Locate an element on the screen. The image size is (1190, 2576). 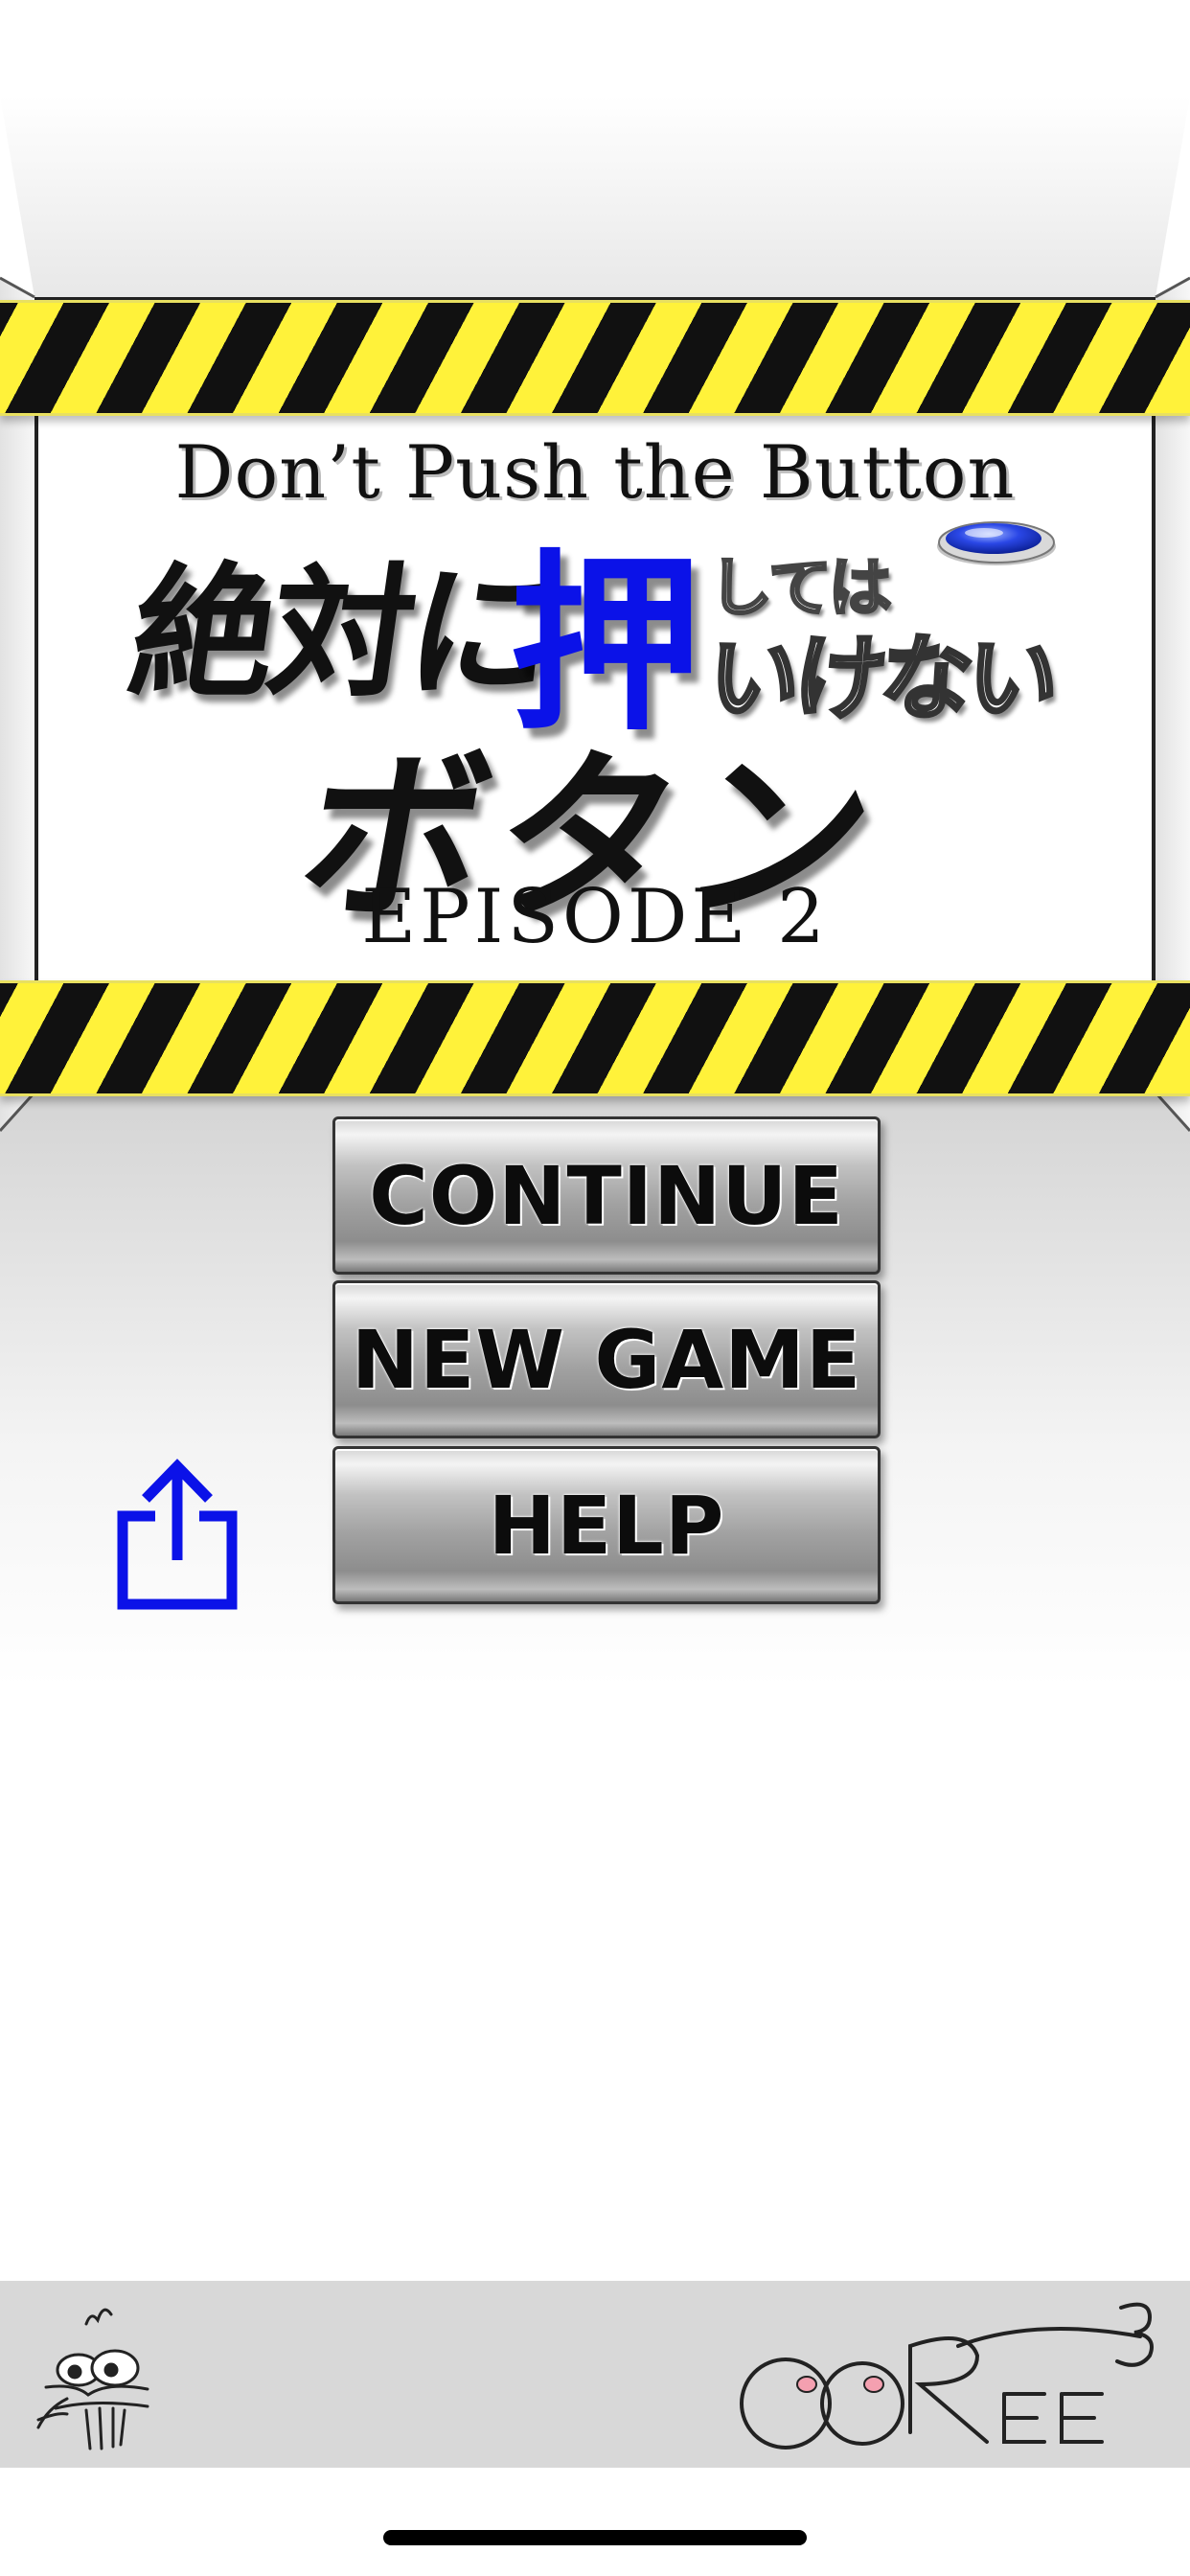
help-button: HELP is located at coordinates (606, 1525).